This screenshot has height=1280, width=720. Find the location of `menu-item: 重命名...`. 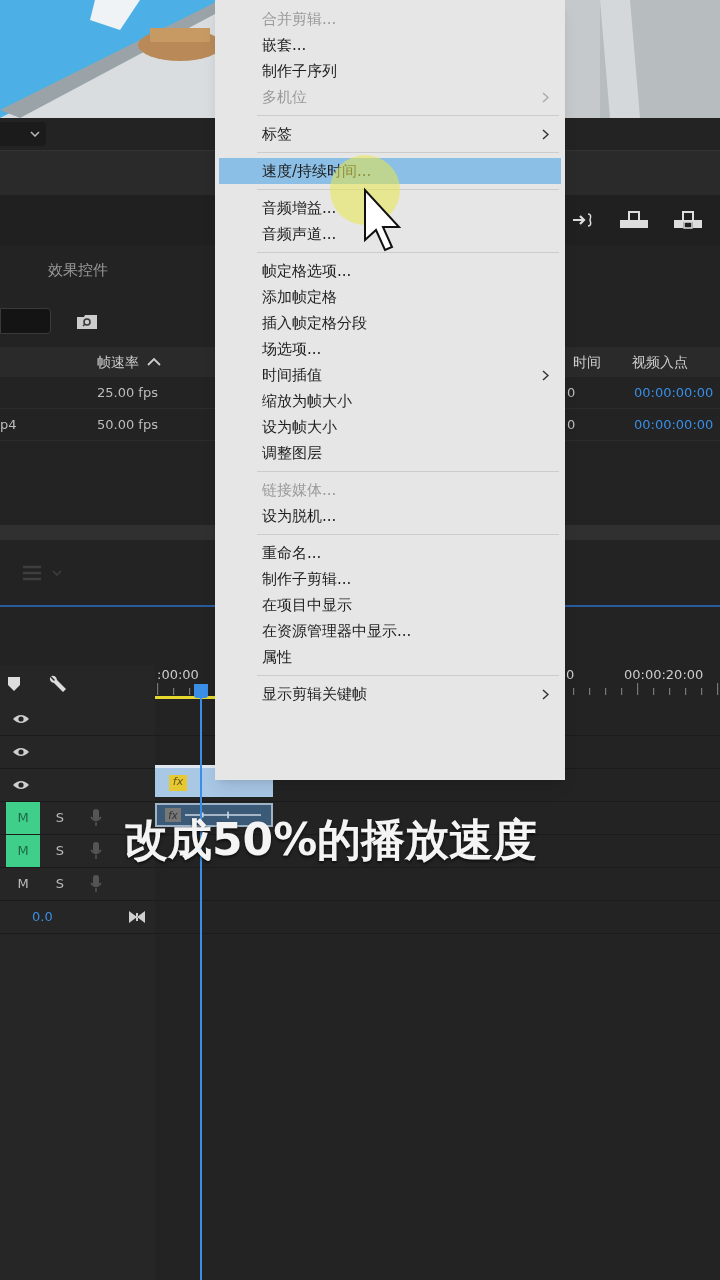

menu-item: 重命名... is located at coordinates (390, 553).